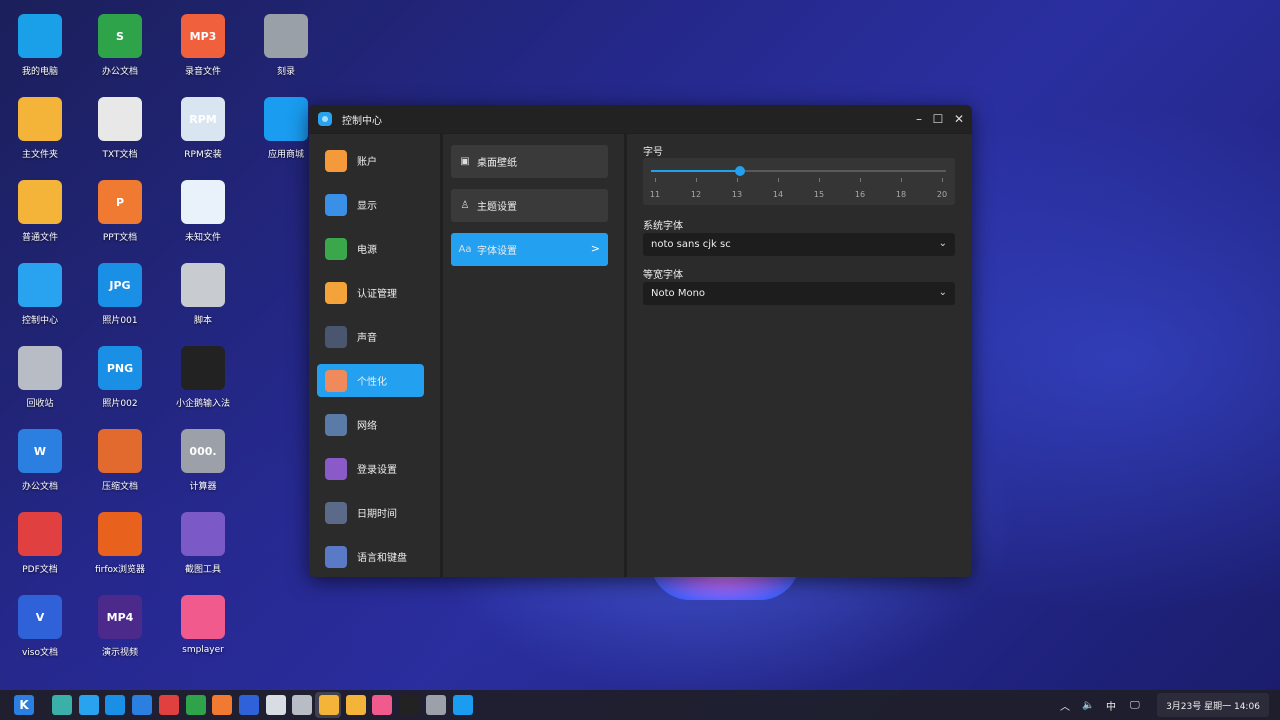 The height and width of the screenshot is (720, 1280). What do you see at coordinates (1065, 705) in the screenshot?
I see `tray-expand-icon: ︿` at bounding box center [1065, 705].